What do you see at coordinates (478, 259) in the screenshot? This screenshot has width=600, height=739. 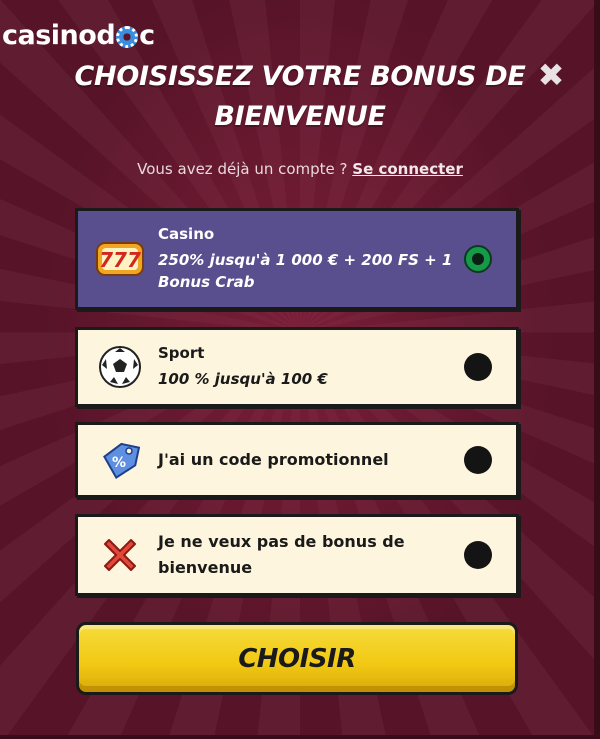 I see `radio-selected` at bounding box center [478, 259].